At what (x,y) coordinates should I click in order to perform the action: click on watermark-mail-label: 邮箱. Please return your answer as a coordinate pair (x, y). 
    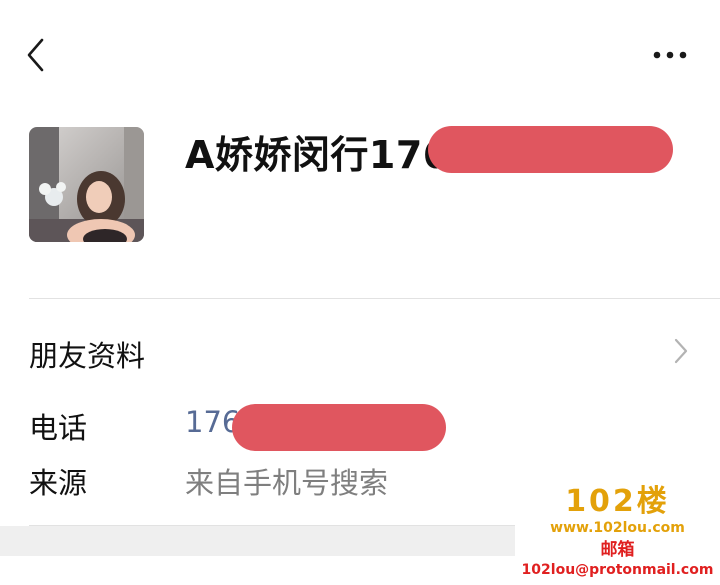
    Looking at the image, I should click on (617, 550).